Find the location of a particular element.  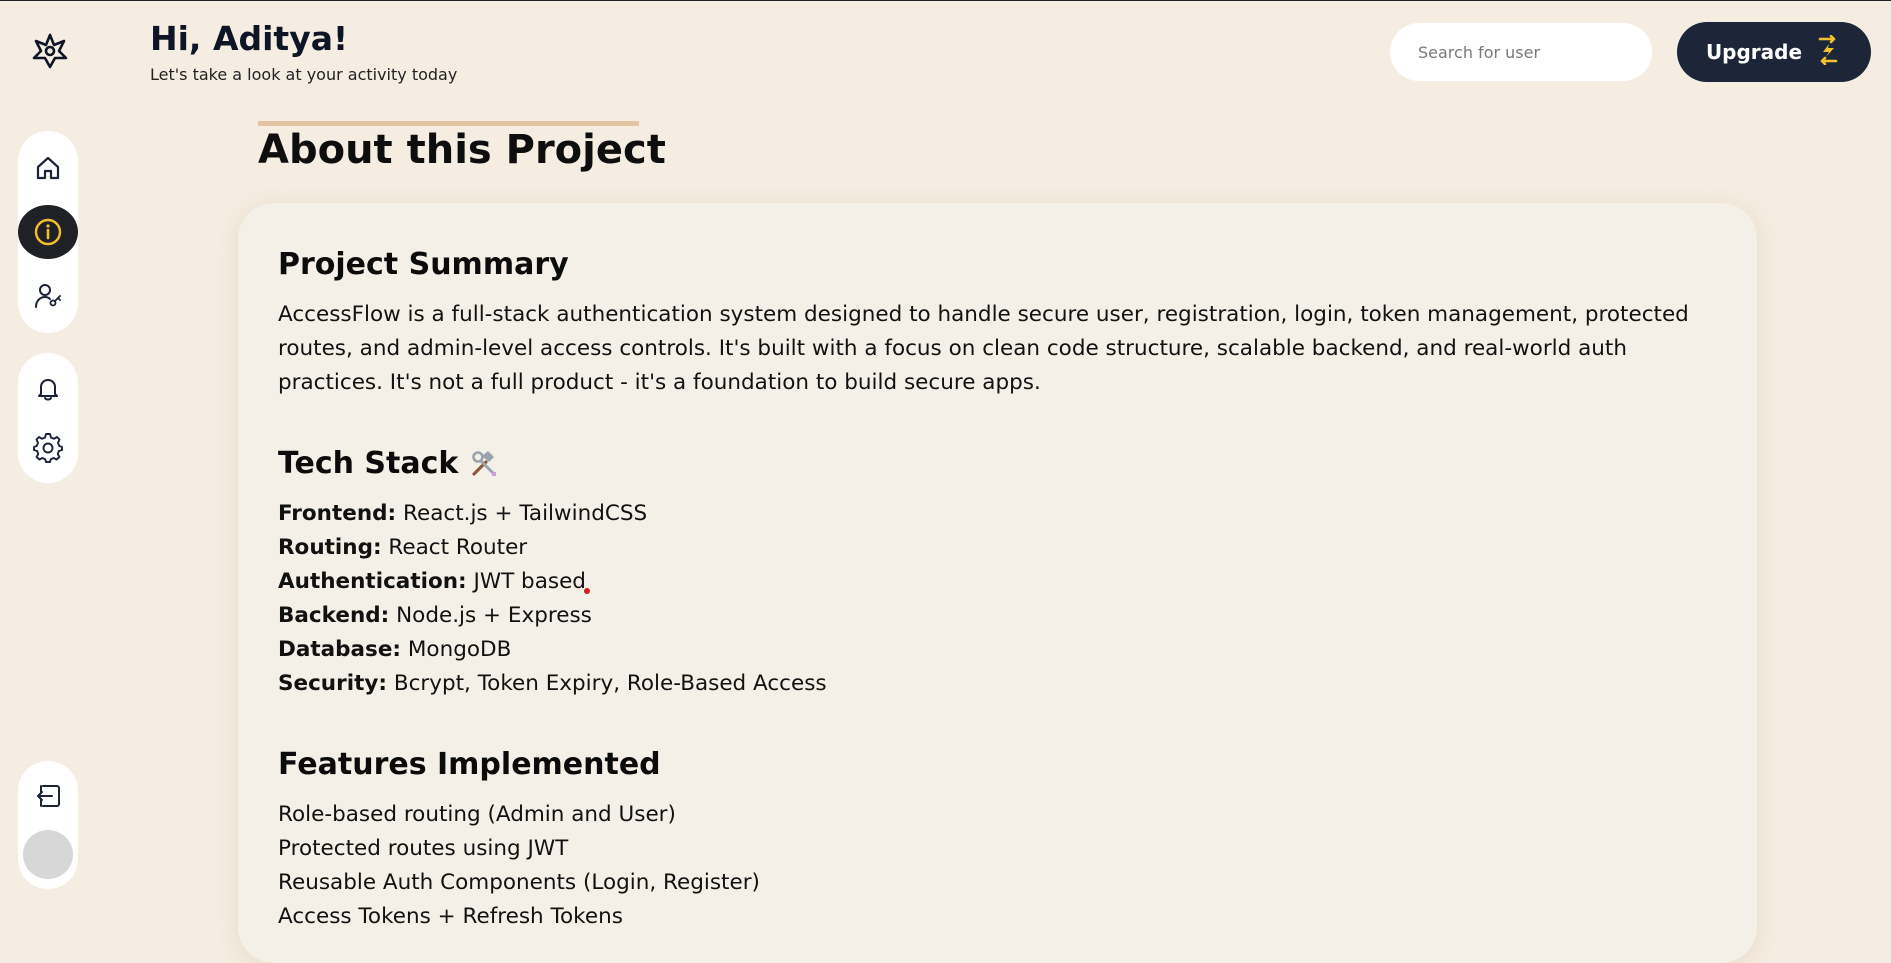

sidebar-bottom is located at coordinates (48, 825).